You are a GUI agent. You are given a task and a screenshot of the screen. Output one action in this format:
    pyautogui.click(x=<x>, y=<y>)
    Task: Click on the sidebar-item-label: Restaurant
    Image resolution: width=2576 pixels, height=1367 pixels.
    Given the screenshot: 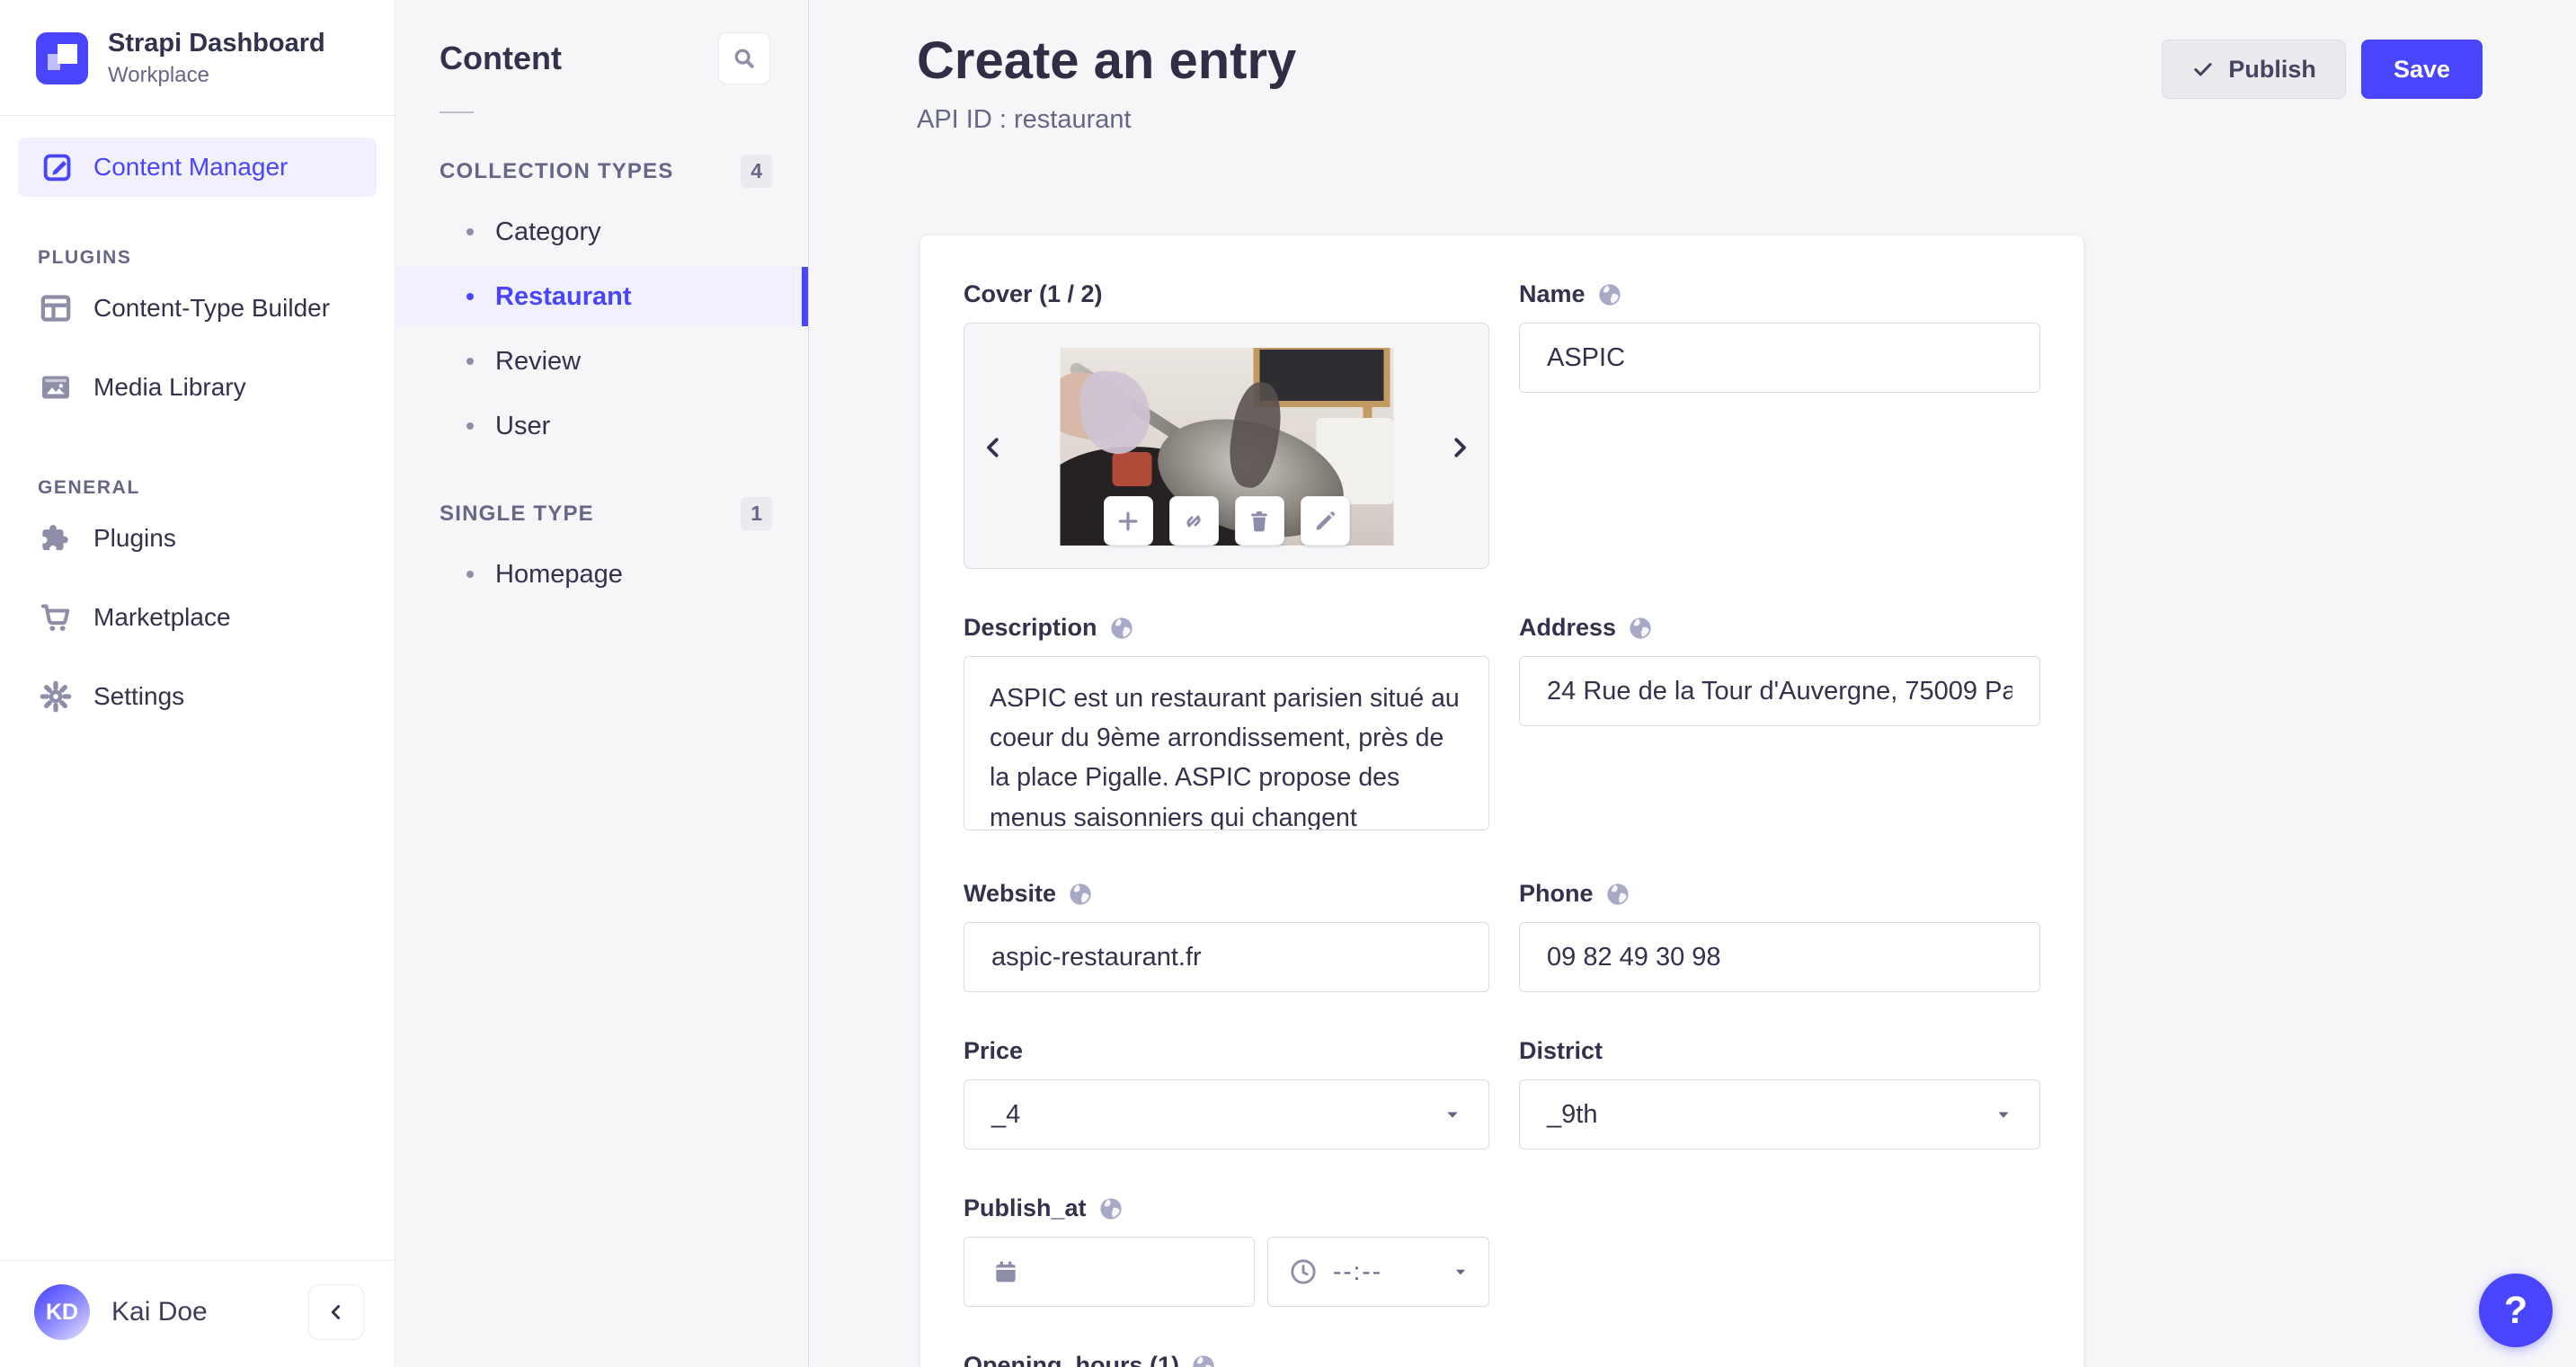 What is the action you would take?
    pyautogui.click(x=563, y=296)
    